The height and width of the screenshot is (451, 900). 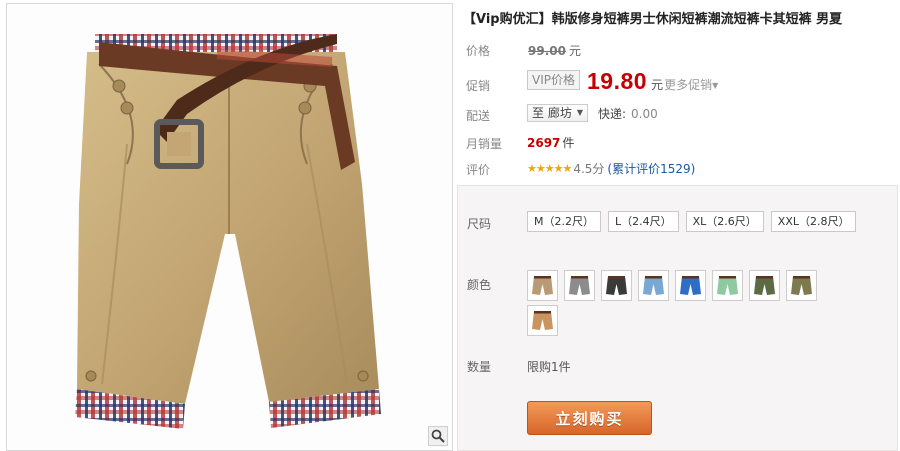 What do you see at coordinates (657, 85) in the screenshot?
I see `current-price-currency: 元` at bounding box center [657, 85].